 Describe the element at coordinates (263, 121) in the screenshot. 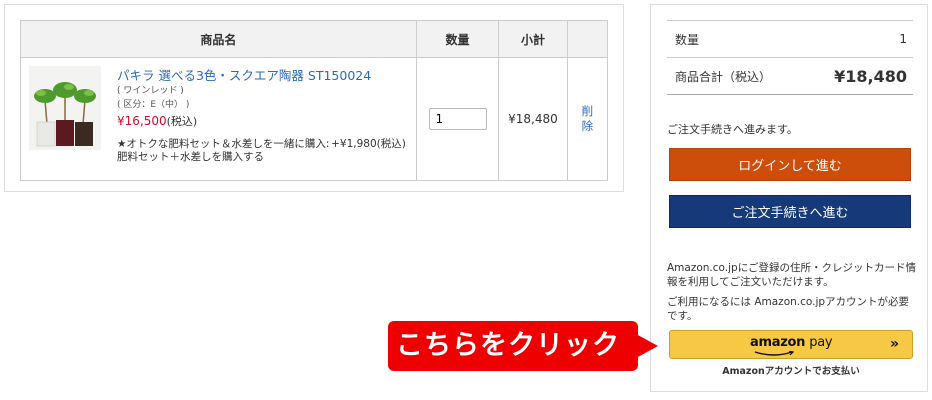

I see `product-price: ¥16,500(税込)` at that location.